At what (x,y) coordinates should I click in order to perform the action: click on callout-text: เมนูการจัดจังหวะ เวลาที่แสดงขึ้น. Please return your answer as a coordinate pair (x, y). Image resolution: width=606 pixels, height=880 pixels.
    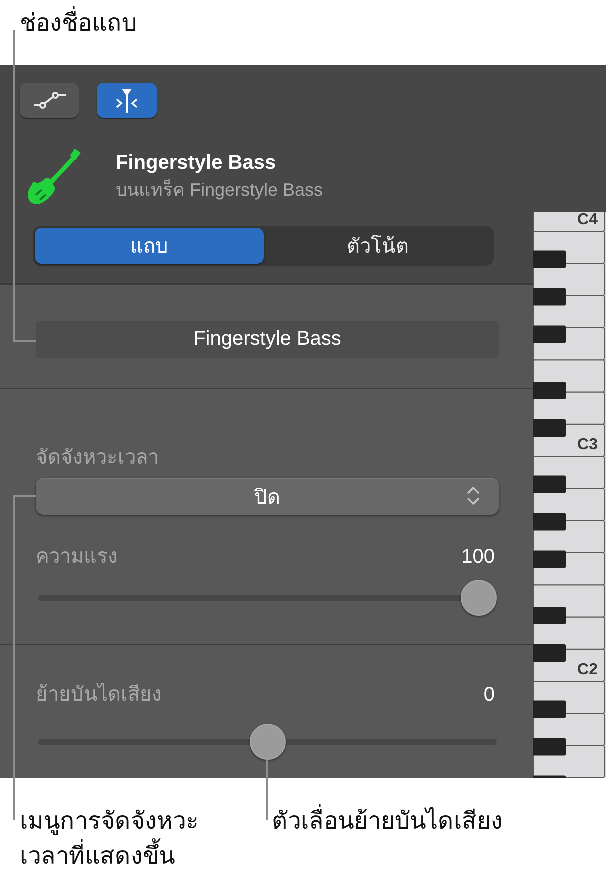
    Looking at the image, I should click on (109, 839).